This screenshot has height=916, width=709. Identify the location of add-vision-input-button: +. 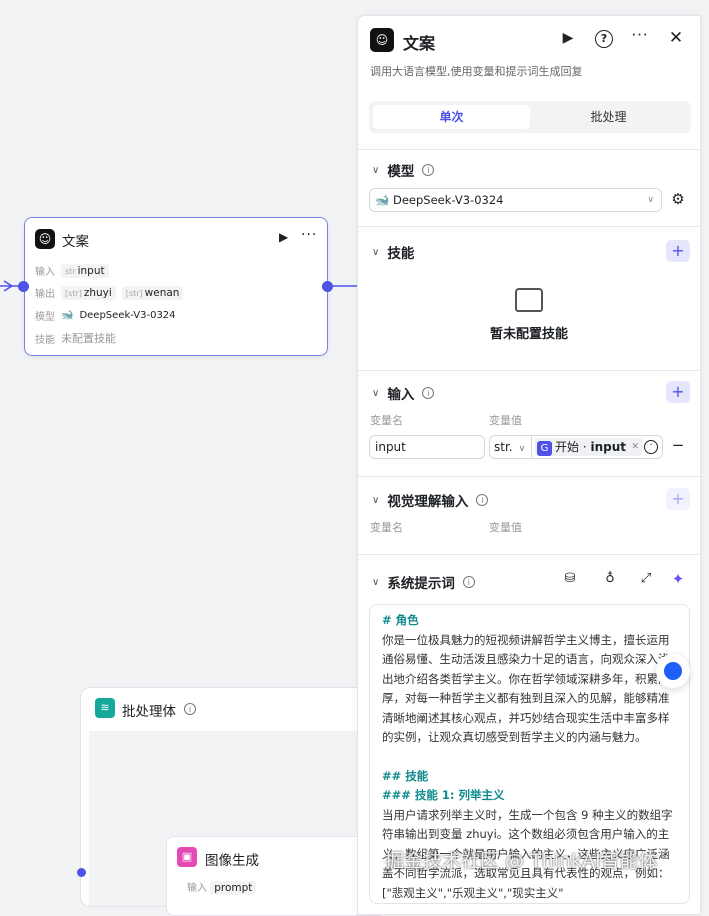
(678, 499).